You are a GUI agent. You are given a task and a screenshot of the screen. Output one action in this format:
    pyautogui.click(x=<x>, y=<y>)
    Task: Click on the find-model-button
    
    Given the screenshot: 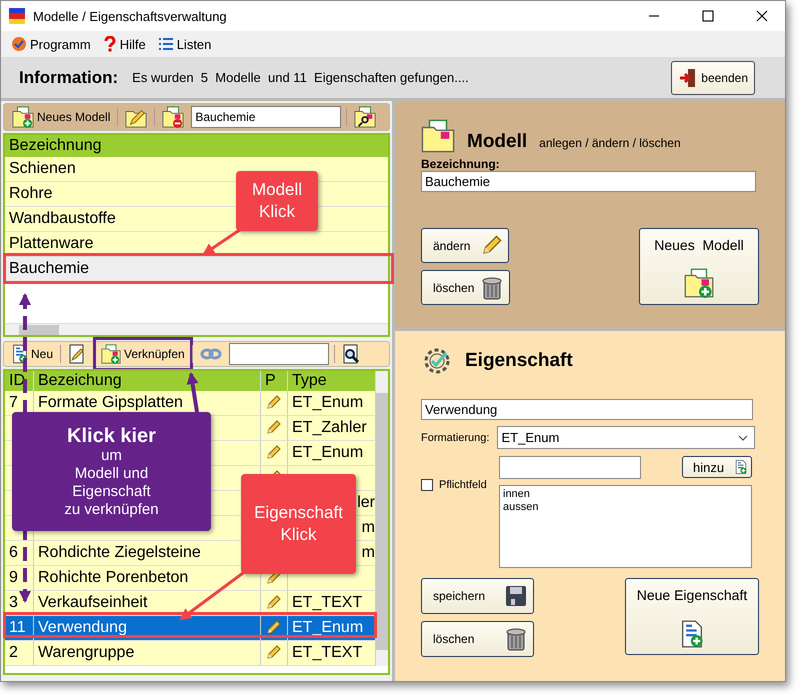 What is the action you would take?
    pyautogui.click(x=365, y=117)
    